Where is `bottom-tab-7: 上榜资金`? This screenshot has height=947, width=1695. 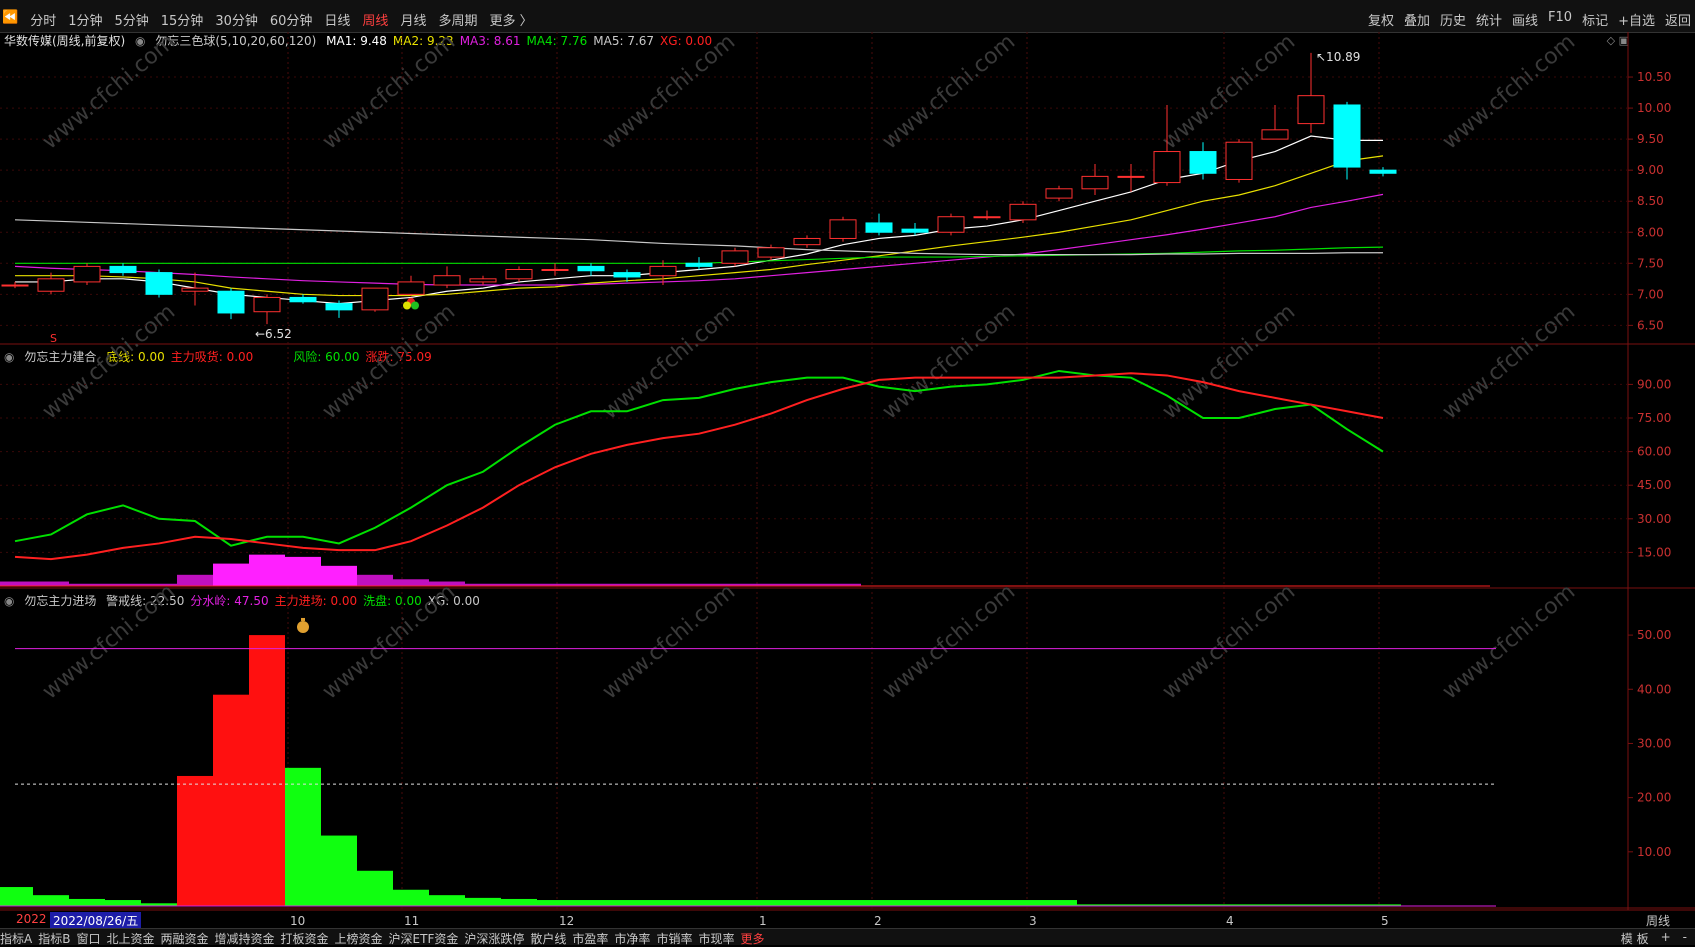
bottom-tab-7: 上榜资金 is located at coordinates (359, 938).